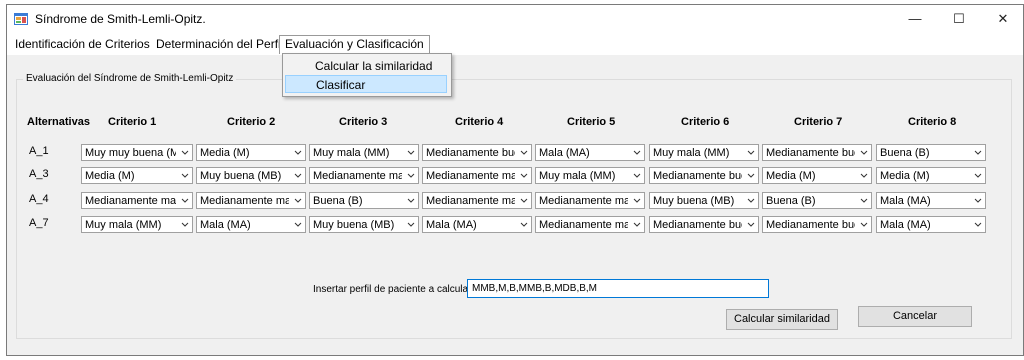 This screenshot has height=360, width=1024. What do you see at coordinates (1002, 19) in the screenshot?
I see `close-button: ✕` at bounding box center [1002, 19].